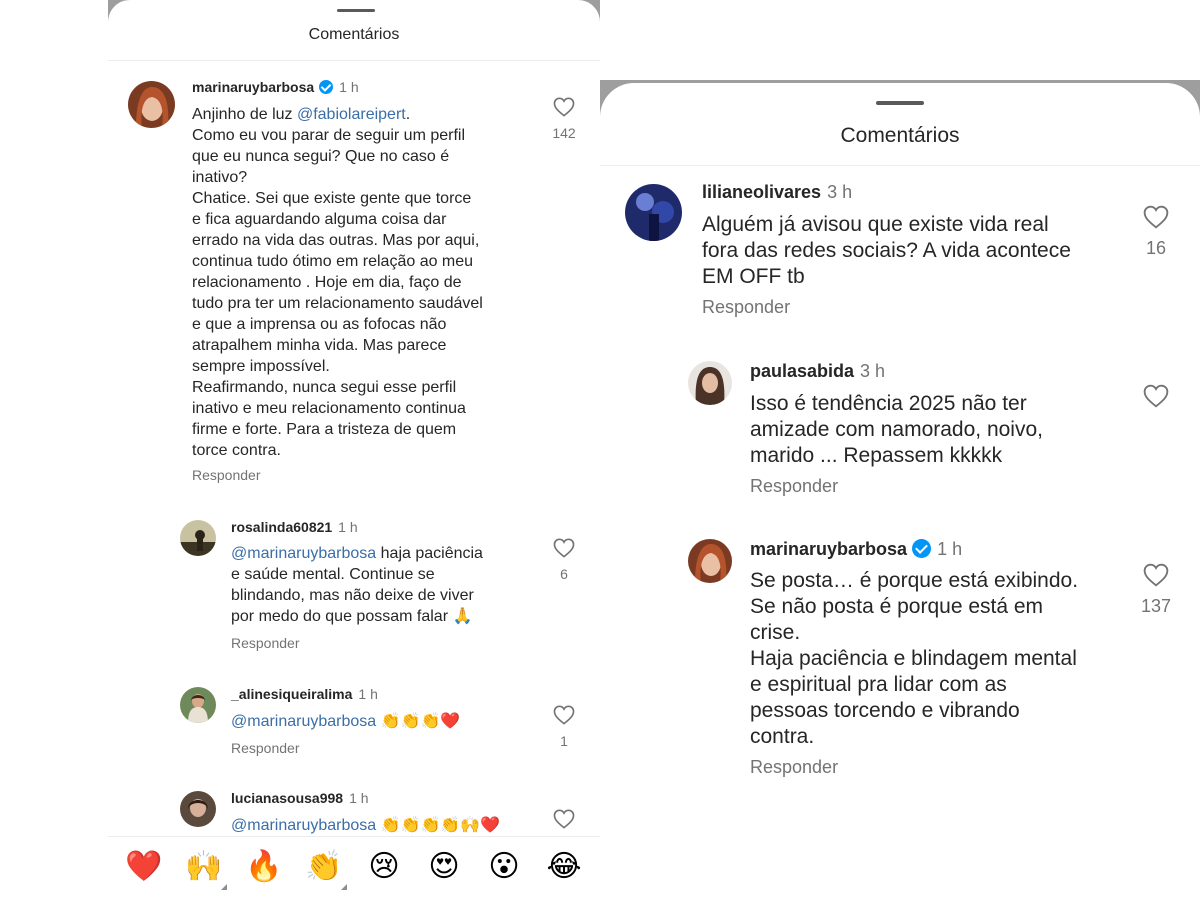 This screenshot has width=1200, height=901. Describe the element at coordinates (351, 114) in the screenshot. I see `mention-link: @fabiolareipert` at that location.